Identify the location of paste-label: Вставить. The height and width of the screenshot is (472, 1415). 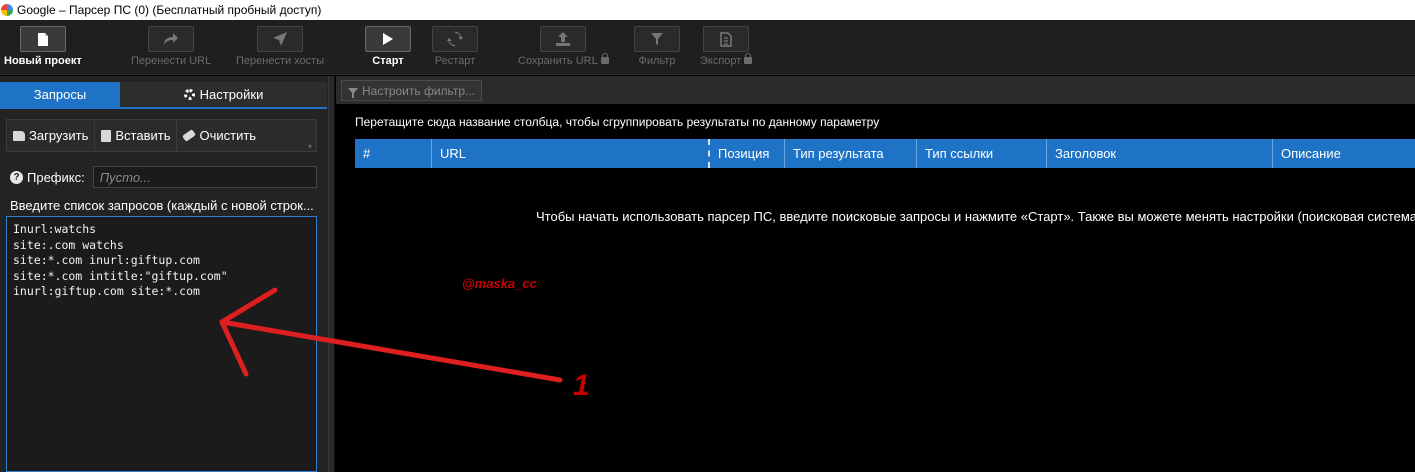
(143, 135).